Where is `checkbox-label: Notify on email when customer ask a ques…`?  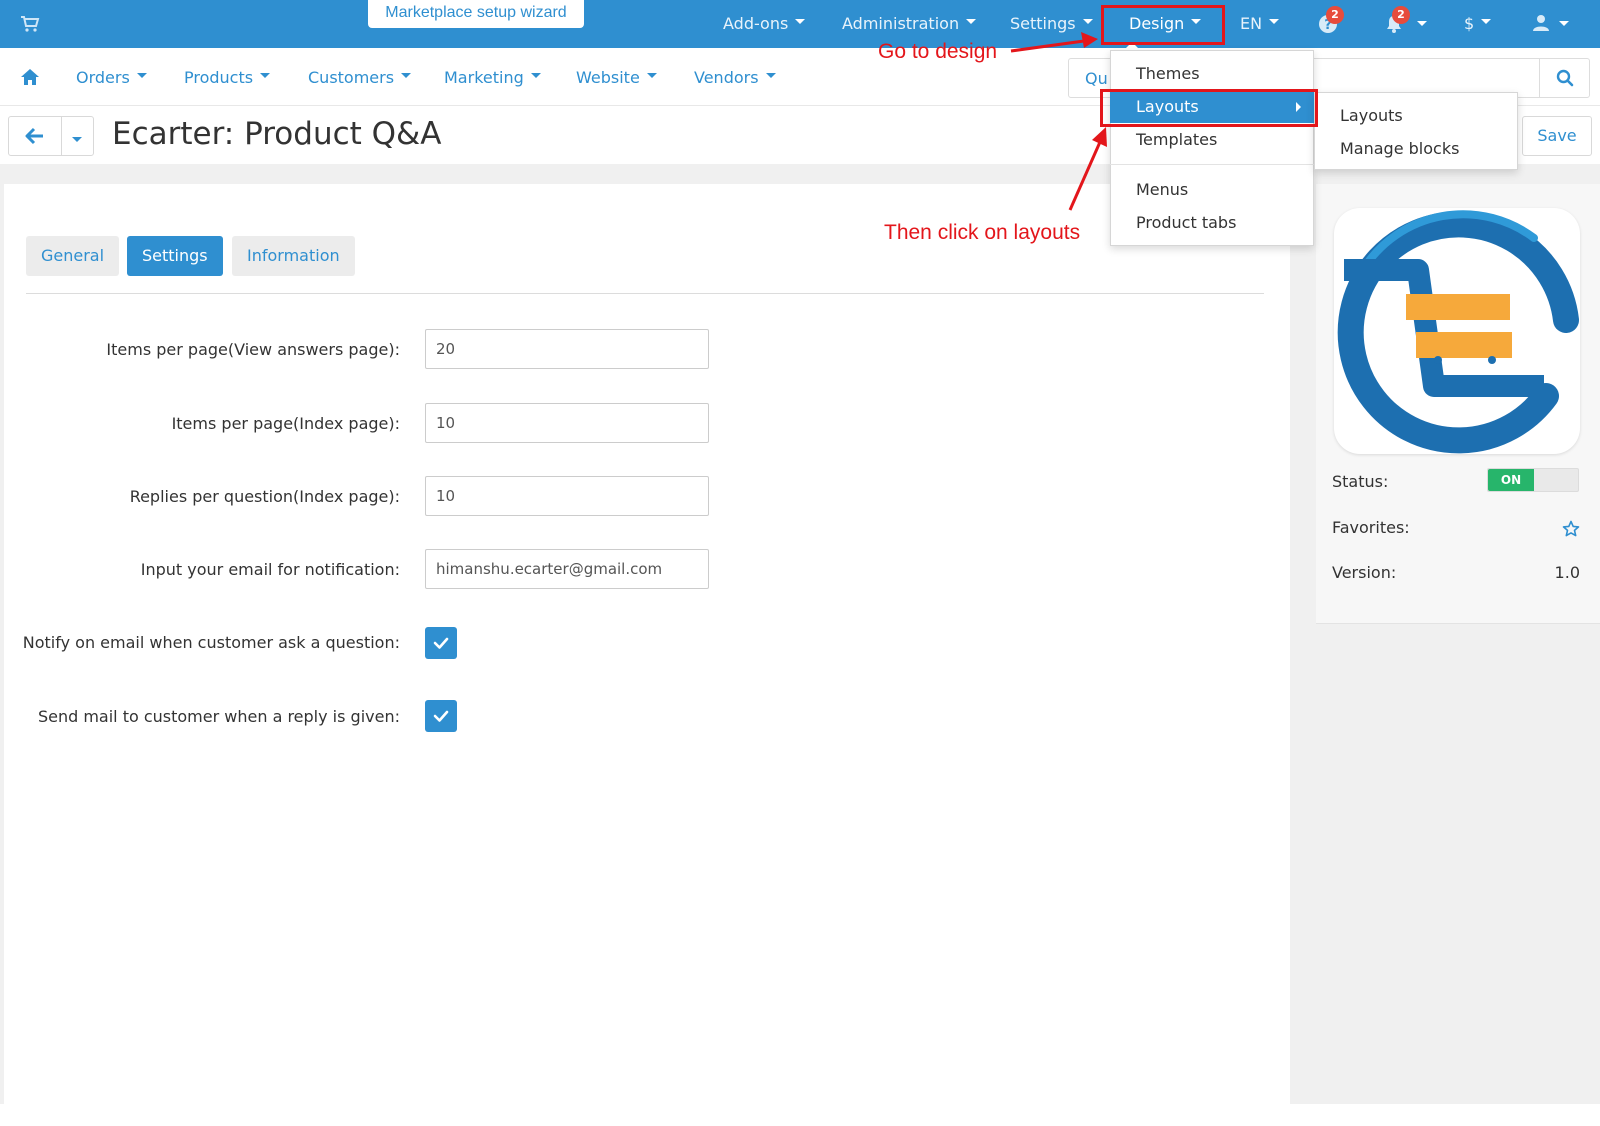 checkbox-label: Notify on email when customer ask a ques… is located at coordinates (211, 642).